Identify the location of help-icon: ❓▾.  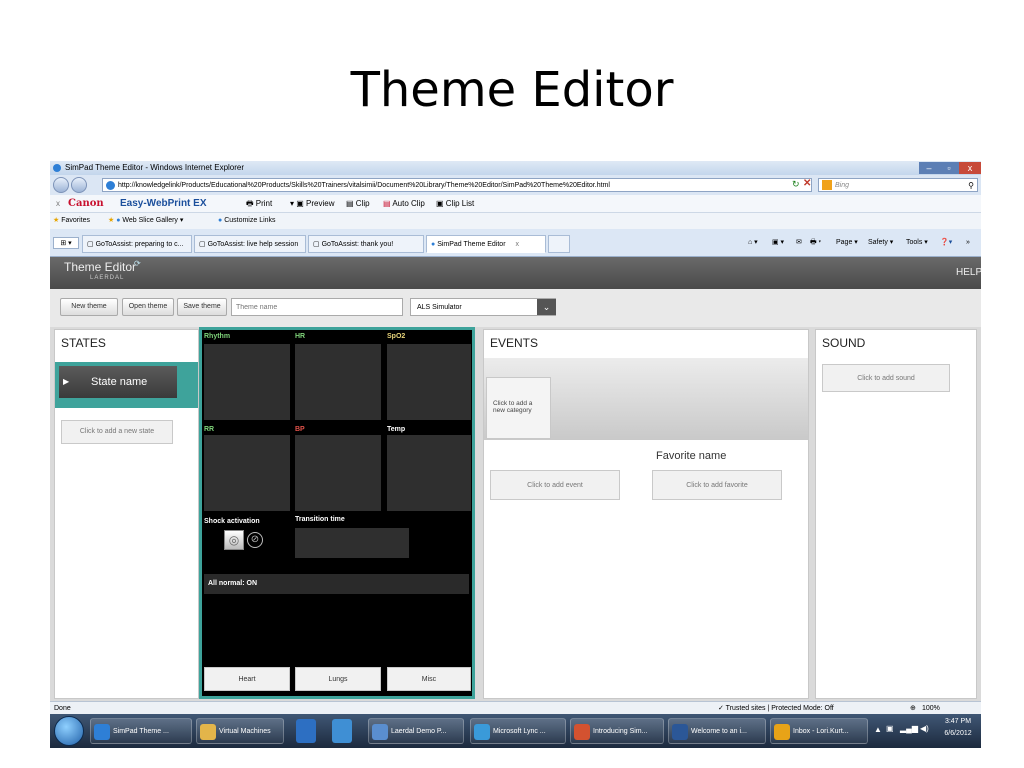
(946, 243).